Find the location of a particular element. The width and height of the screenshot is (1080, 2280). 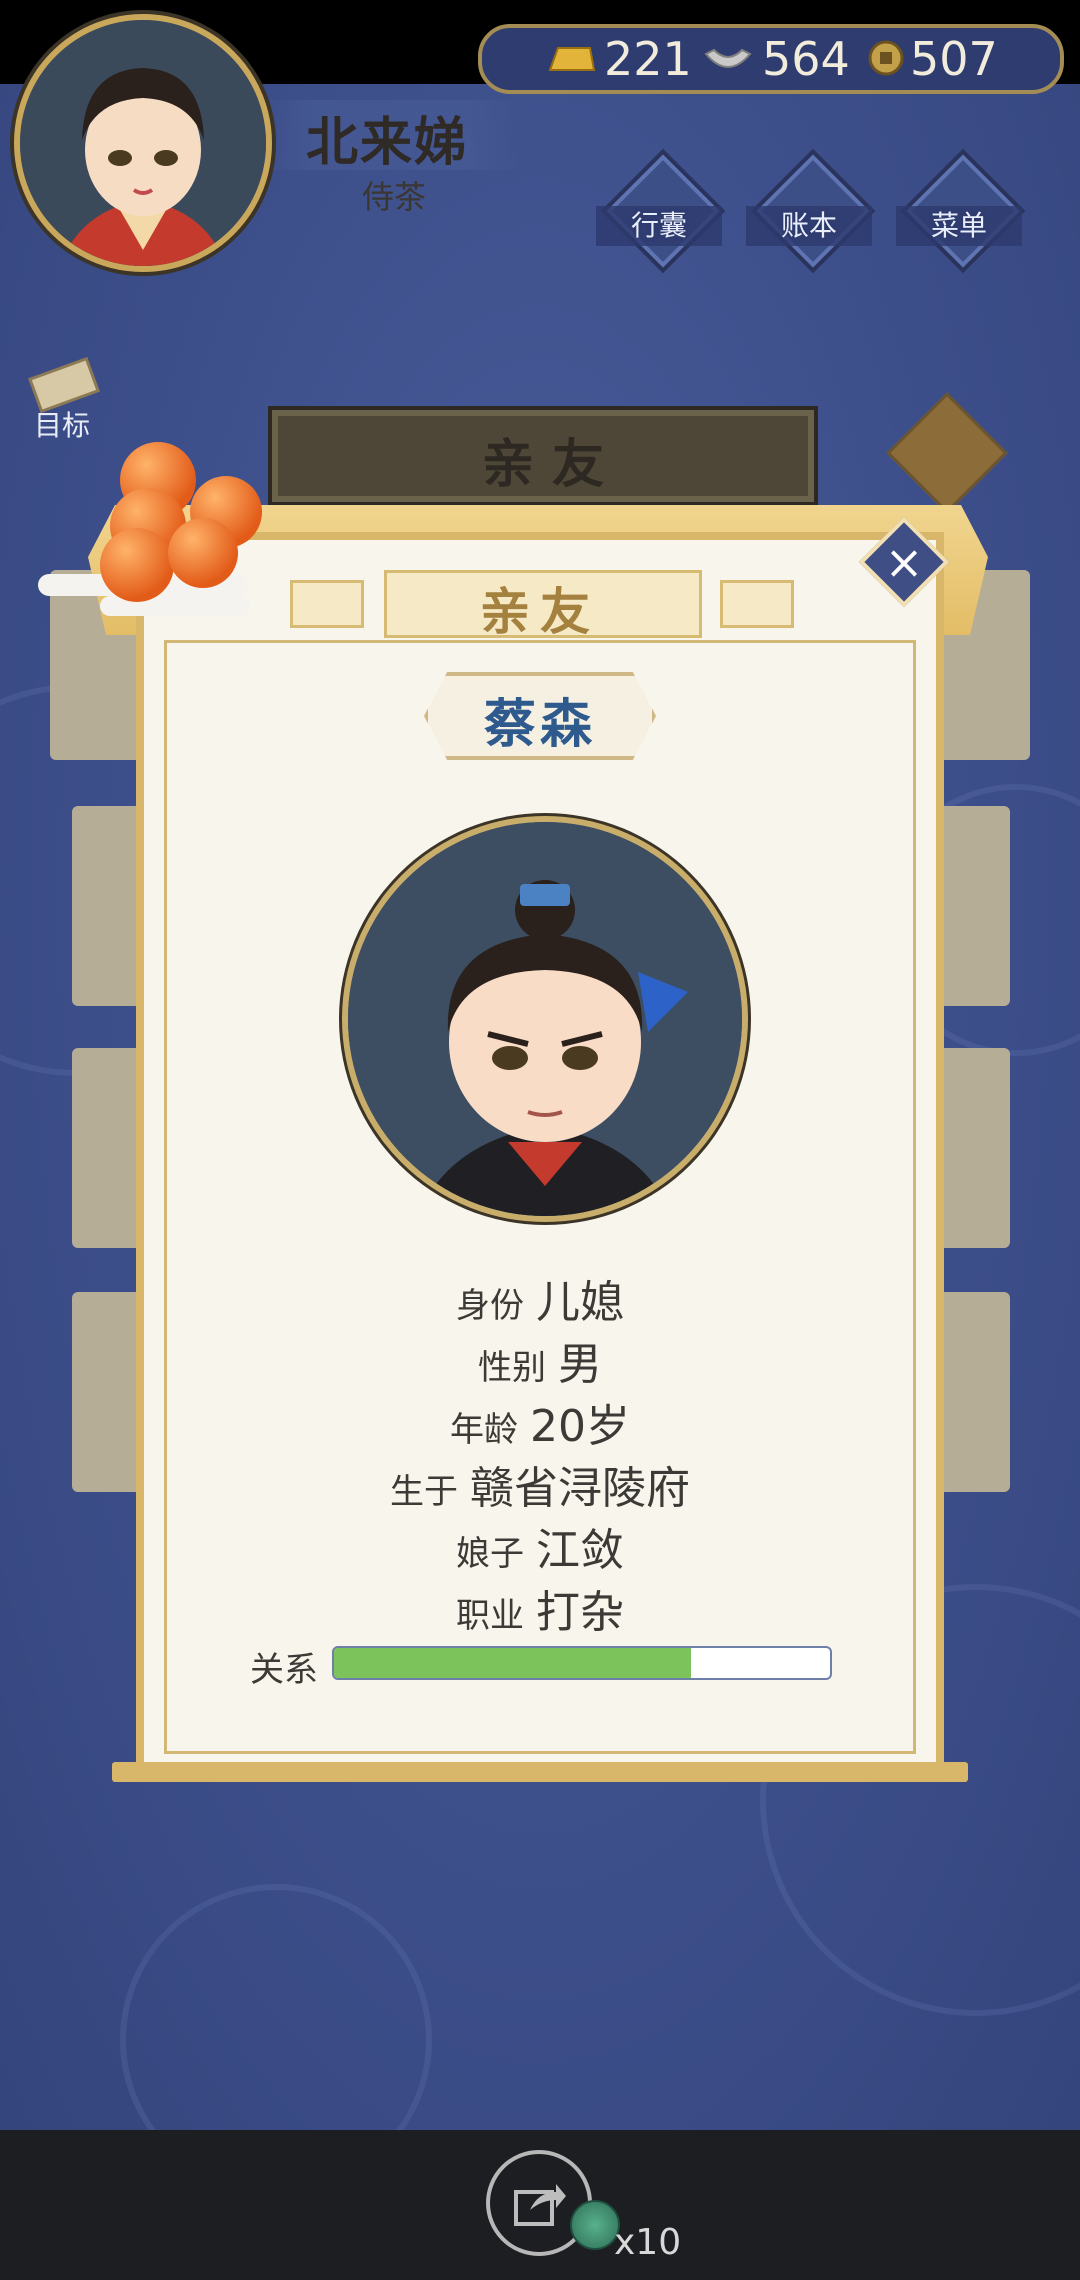

bag-button: 行囊 is located at coordinates (661, 211).